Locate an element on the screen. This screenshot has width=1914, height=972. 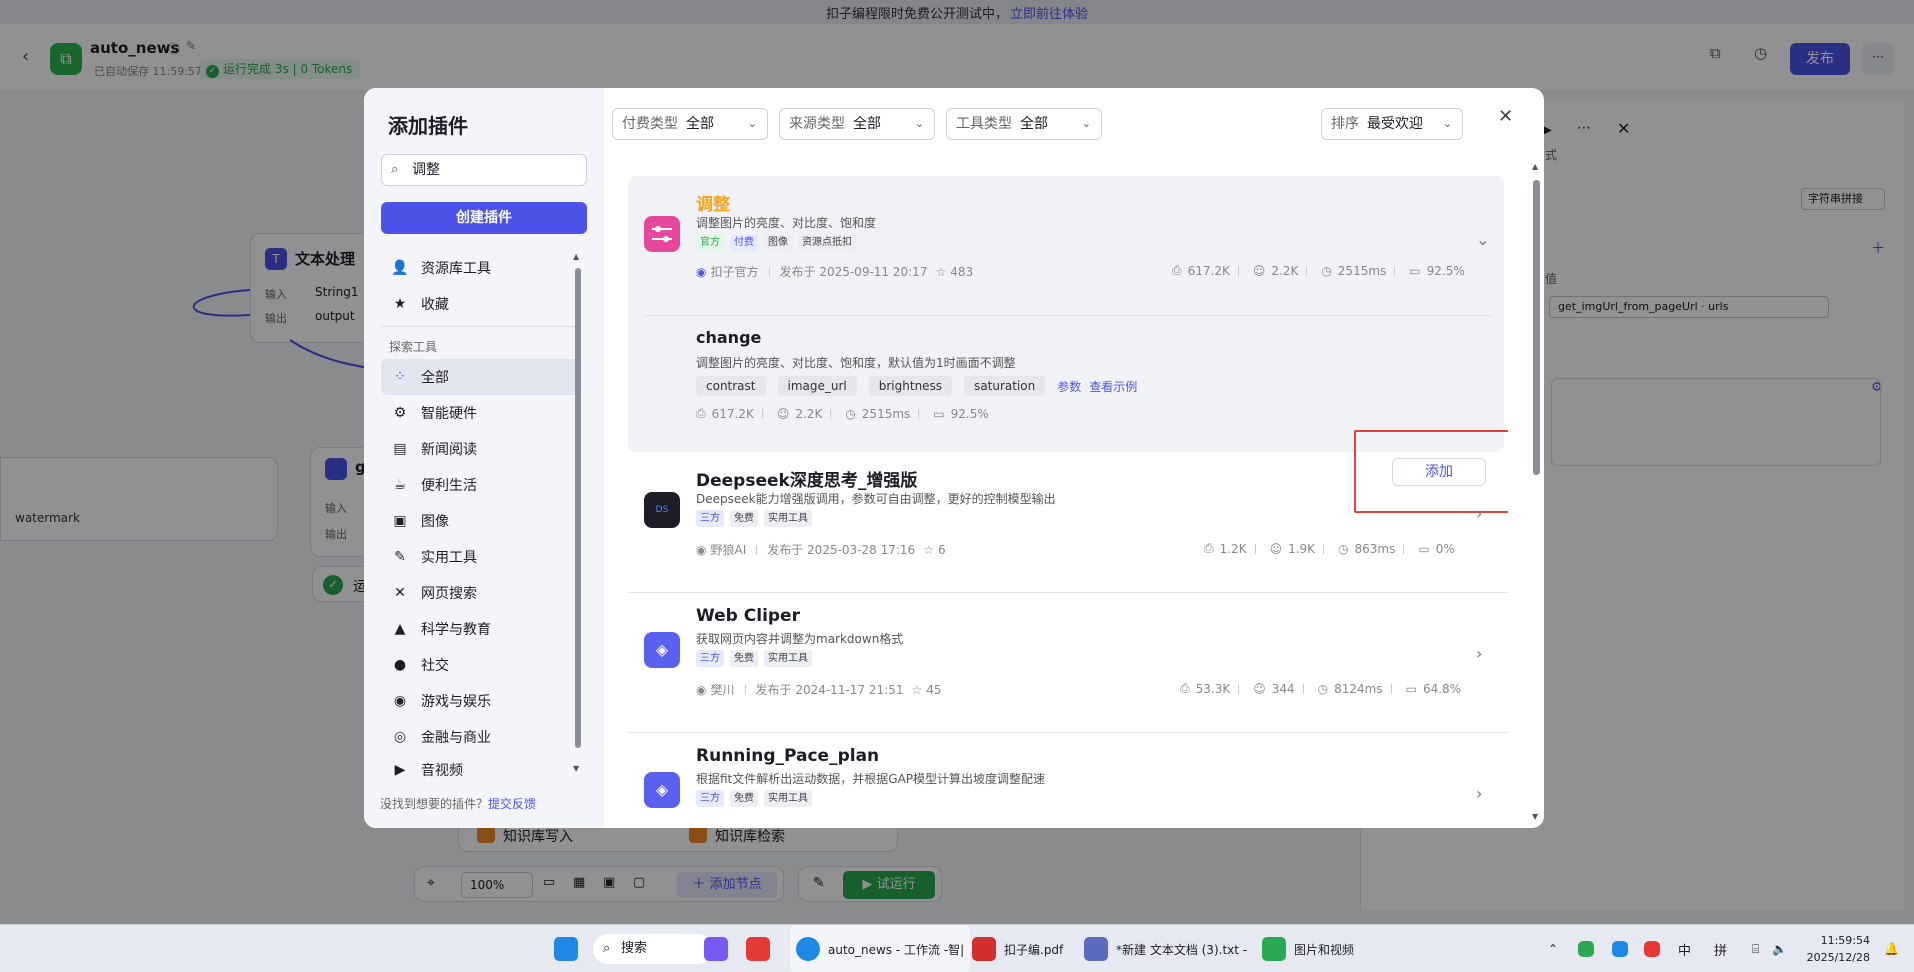
filter-value: 全部 is located at coordinates (867, 124).